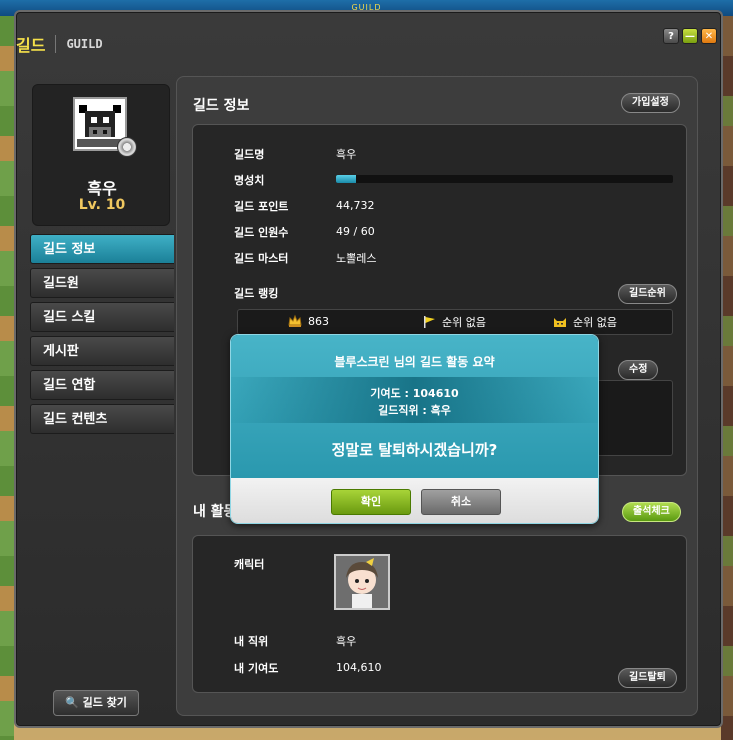 This screenshot has width=733, height=740. Describe the element at coordinates (256, 293) in the screenshot. I see `guild-ranking-label: 길드 랭킹` at that location.